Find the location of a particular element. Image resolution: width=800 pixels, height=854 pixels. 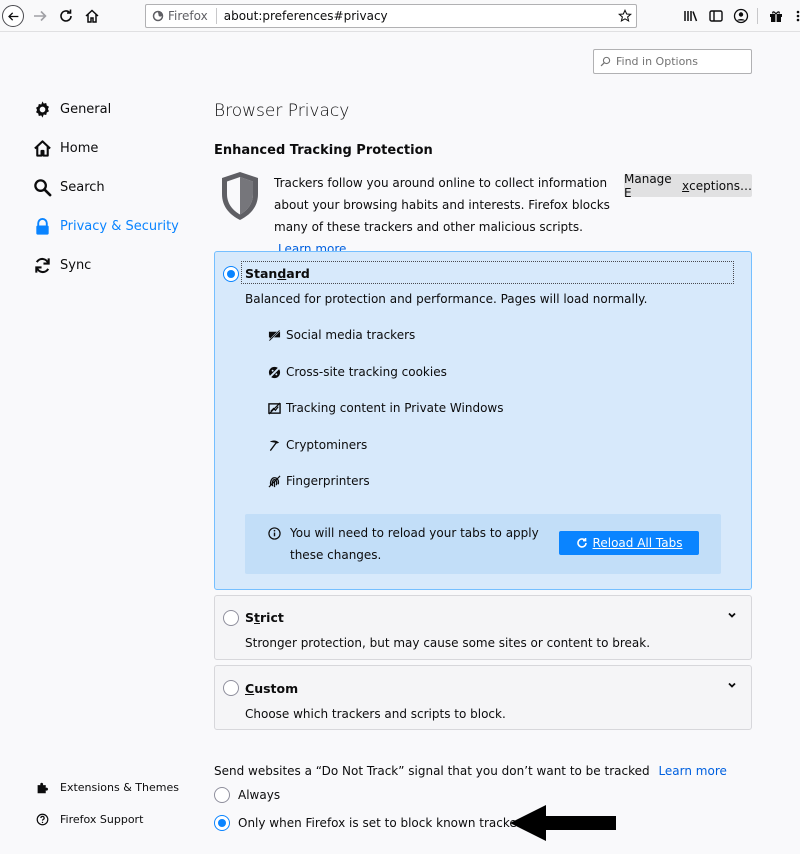

star-icon is located at coordinates (625, 15).